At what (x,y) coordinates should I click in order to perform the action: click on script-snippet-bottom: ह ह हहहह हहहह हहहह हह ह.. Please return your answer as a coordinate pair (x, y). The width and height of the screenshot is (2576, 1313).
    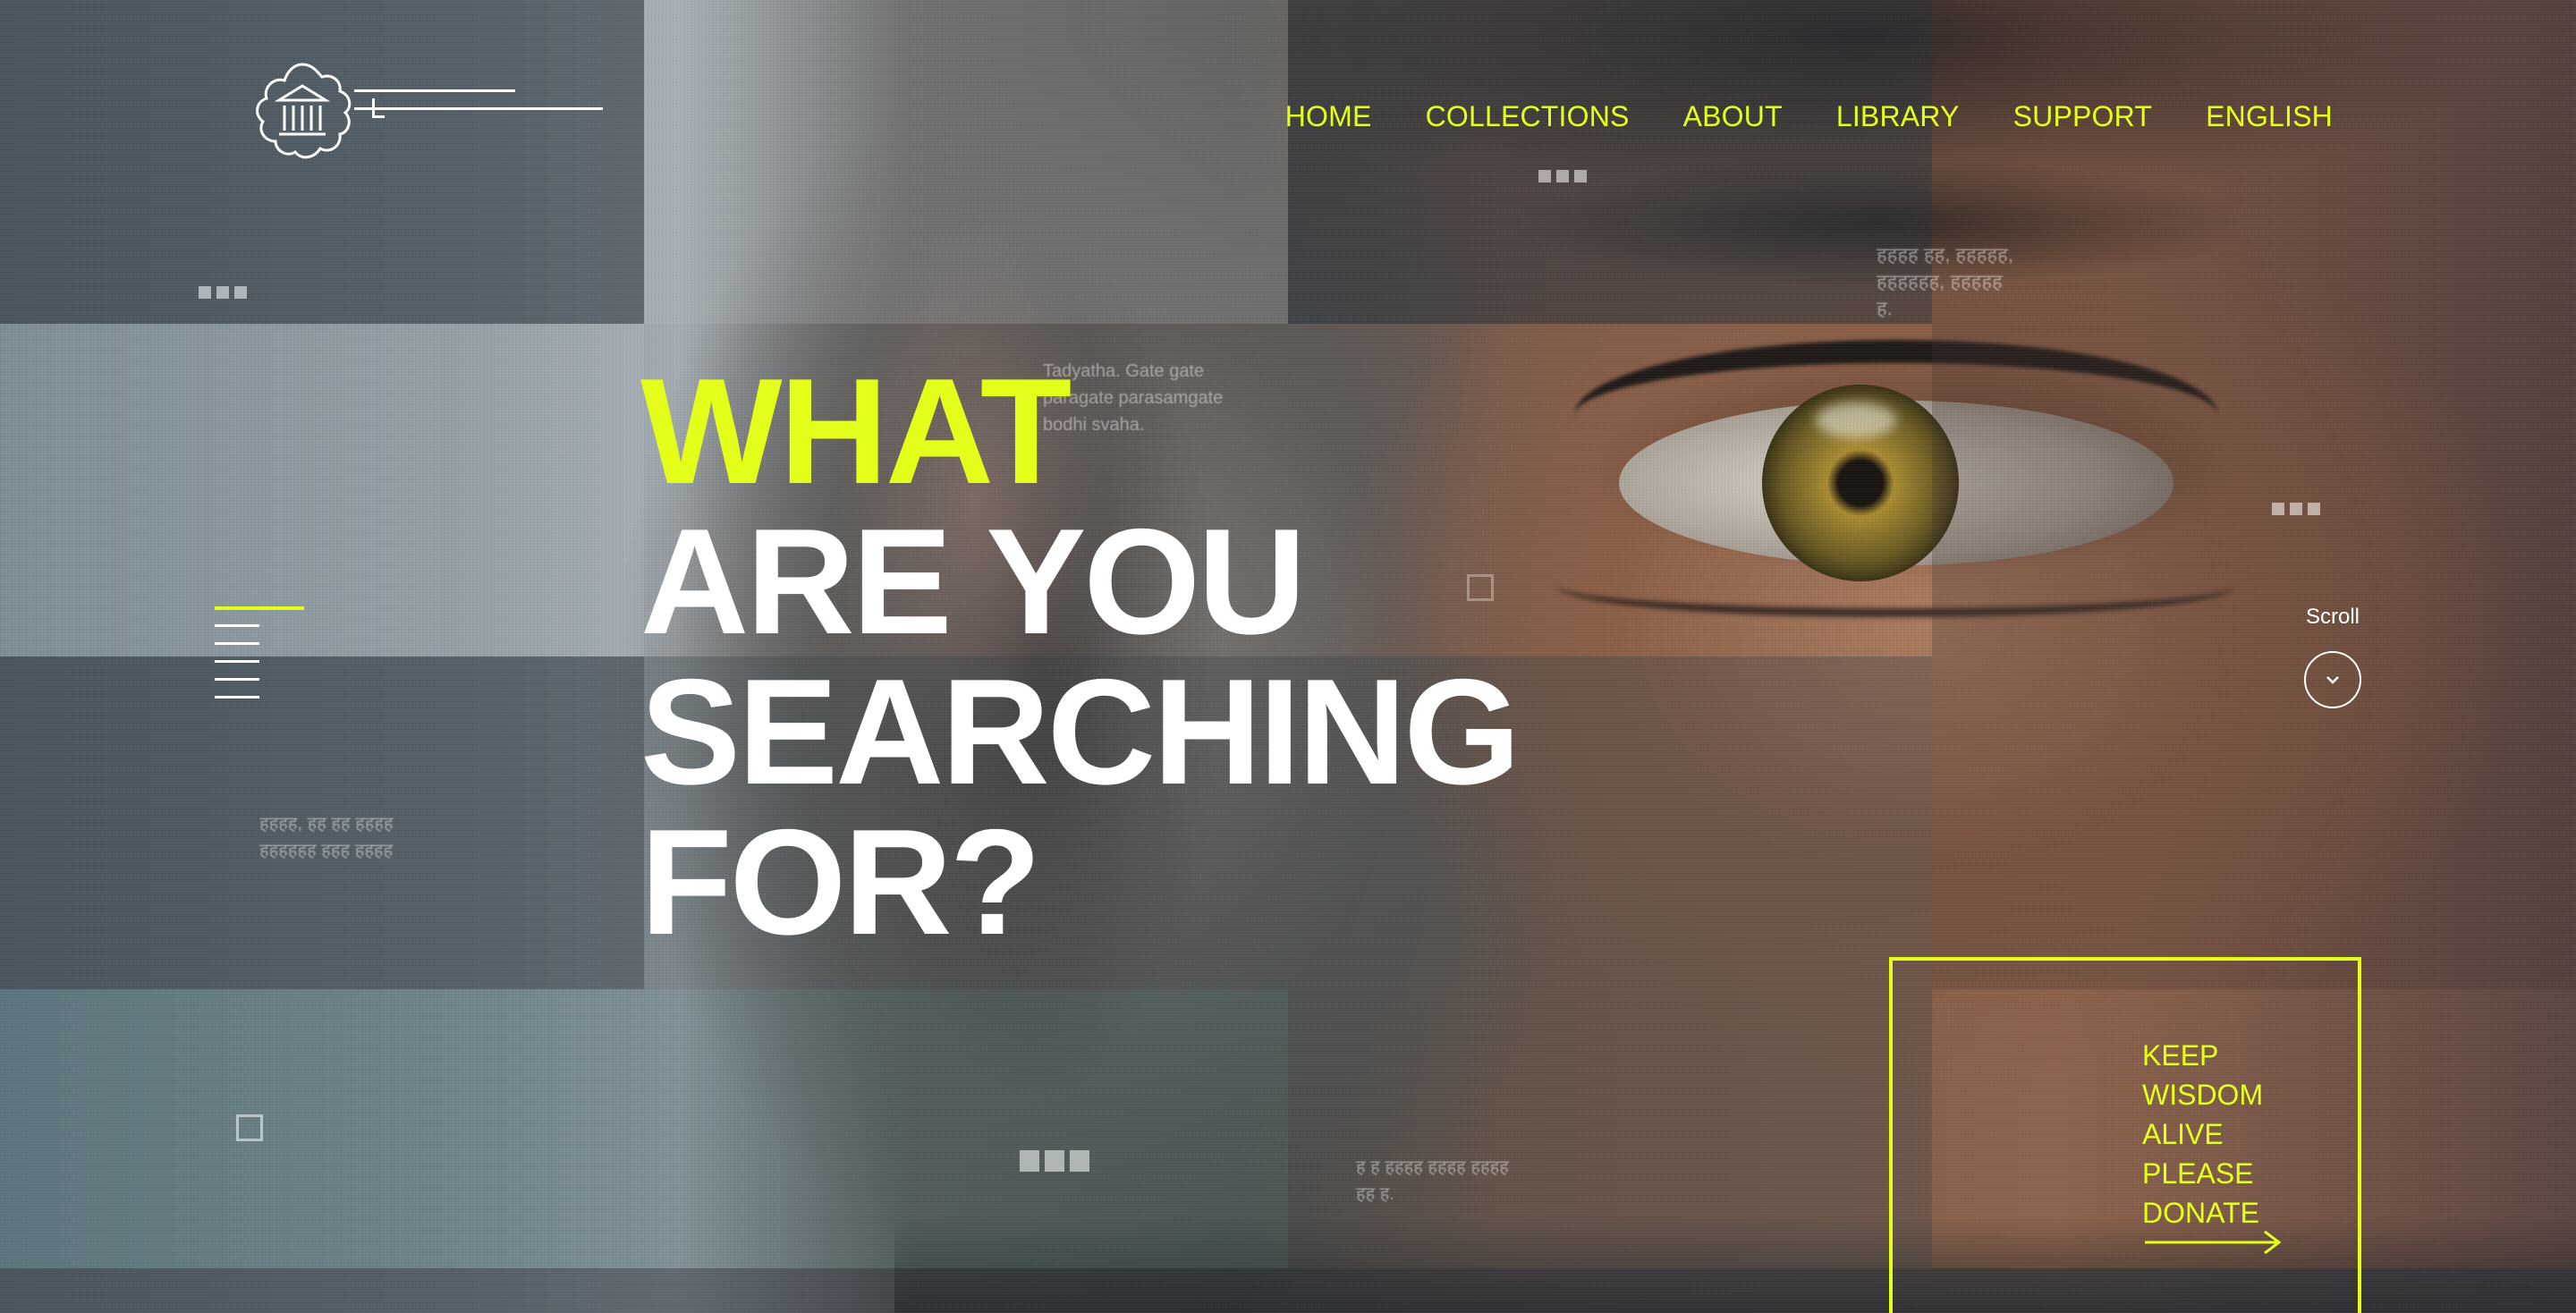
    Looking at the image, I should click on (1432, 1180).